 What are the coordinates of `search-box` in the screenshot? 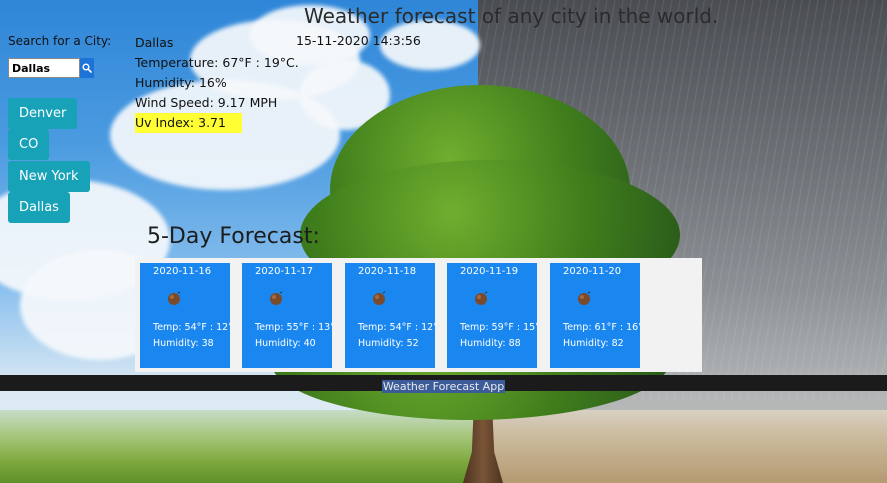 It's located at (51, 68).